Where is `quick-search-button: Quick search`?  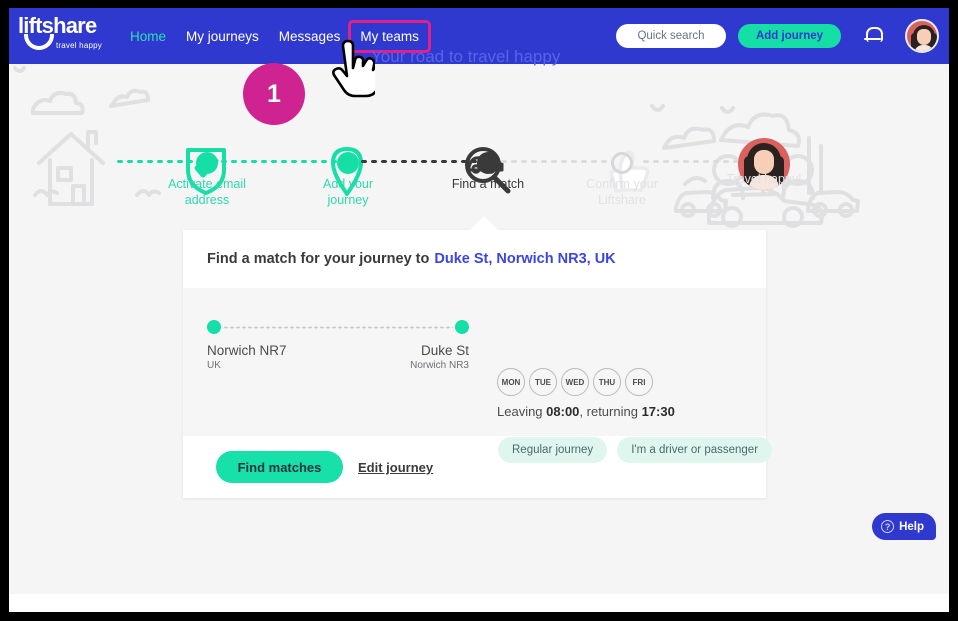 quick-search-button: Quick search is located at coordinates (671, 36).